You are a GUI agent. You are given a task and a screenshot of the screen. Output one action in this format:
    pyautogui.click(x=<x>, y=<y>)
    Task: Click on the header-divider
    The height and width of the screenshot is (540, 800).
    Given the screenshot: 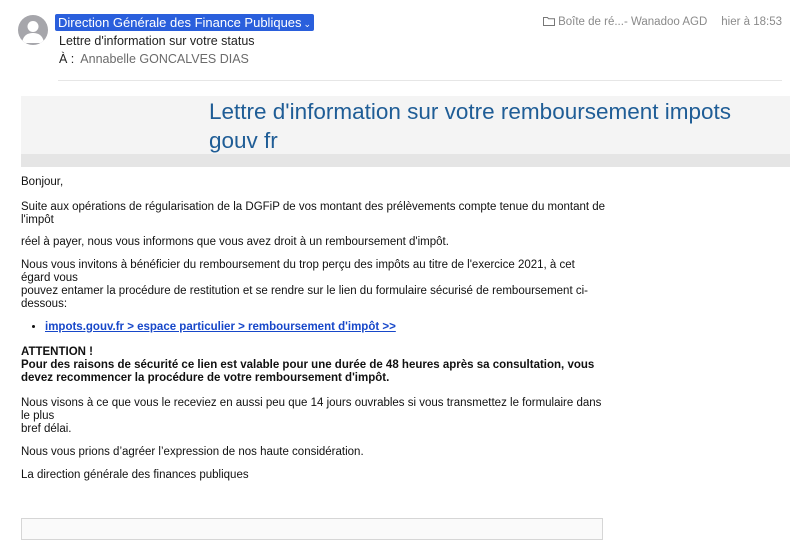 What is the action you would take?
    pyautogui.click(x=420, y=80)
    